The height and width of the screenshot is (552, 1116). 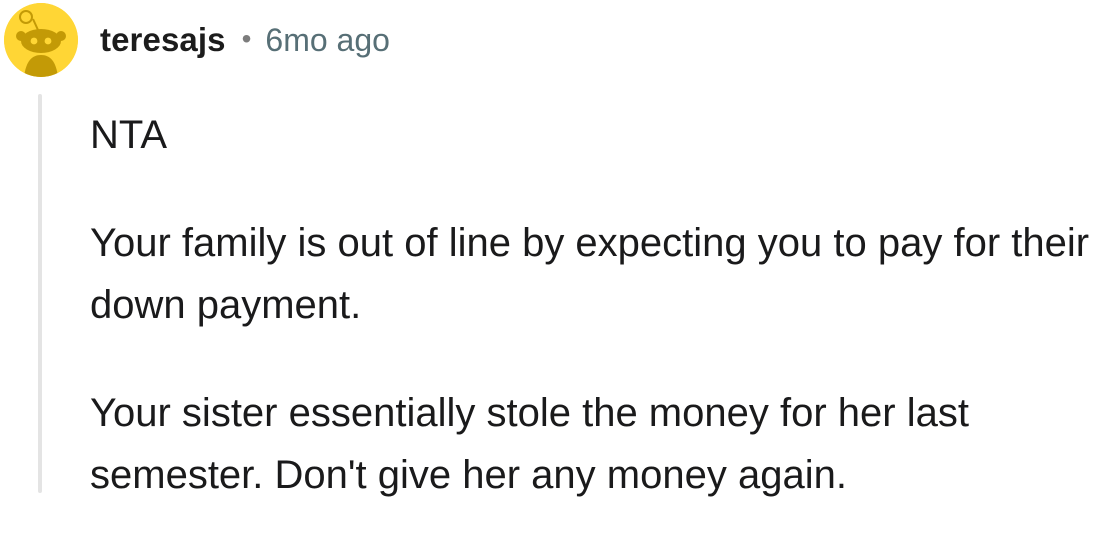 I want to click on timestamp: 6mo ago, so click(x=327, y=40).